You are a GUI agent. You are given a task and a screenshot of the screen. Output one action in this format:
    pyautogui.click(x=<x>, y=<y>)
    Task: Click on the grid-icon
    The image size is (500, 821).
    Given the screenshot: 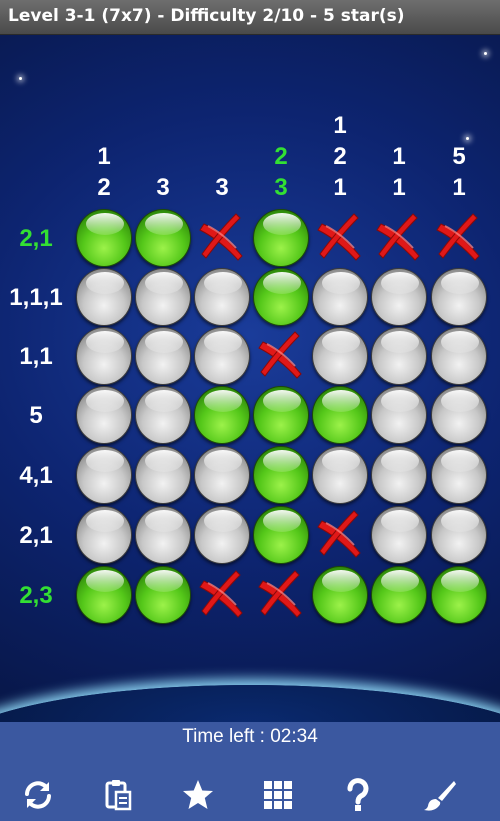 What is the action you would take?
    pyautogui.click(x=278, y=797)
    